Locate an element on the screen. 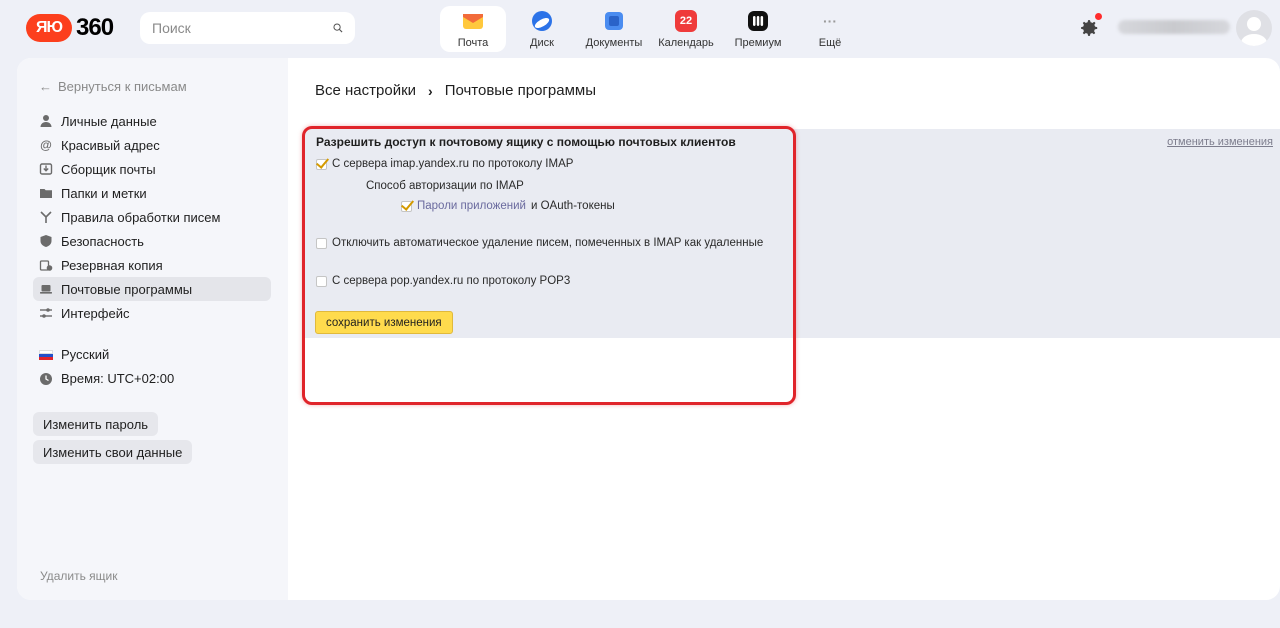  sidebar-item-label: Папки и метки is located at coordinates (104, 193).